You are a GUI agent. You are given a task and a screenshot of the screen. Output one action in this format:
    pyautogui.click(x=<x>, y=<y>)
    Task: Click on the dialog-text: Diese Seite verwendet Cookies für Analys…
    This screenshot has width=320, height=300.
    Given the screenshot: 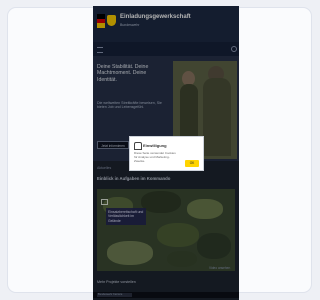 What is the action you would take?
    pyautogui.click(x=155, y=157)
    